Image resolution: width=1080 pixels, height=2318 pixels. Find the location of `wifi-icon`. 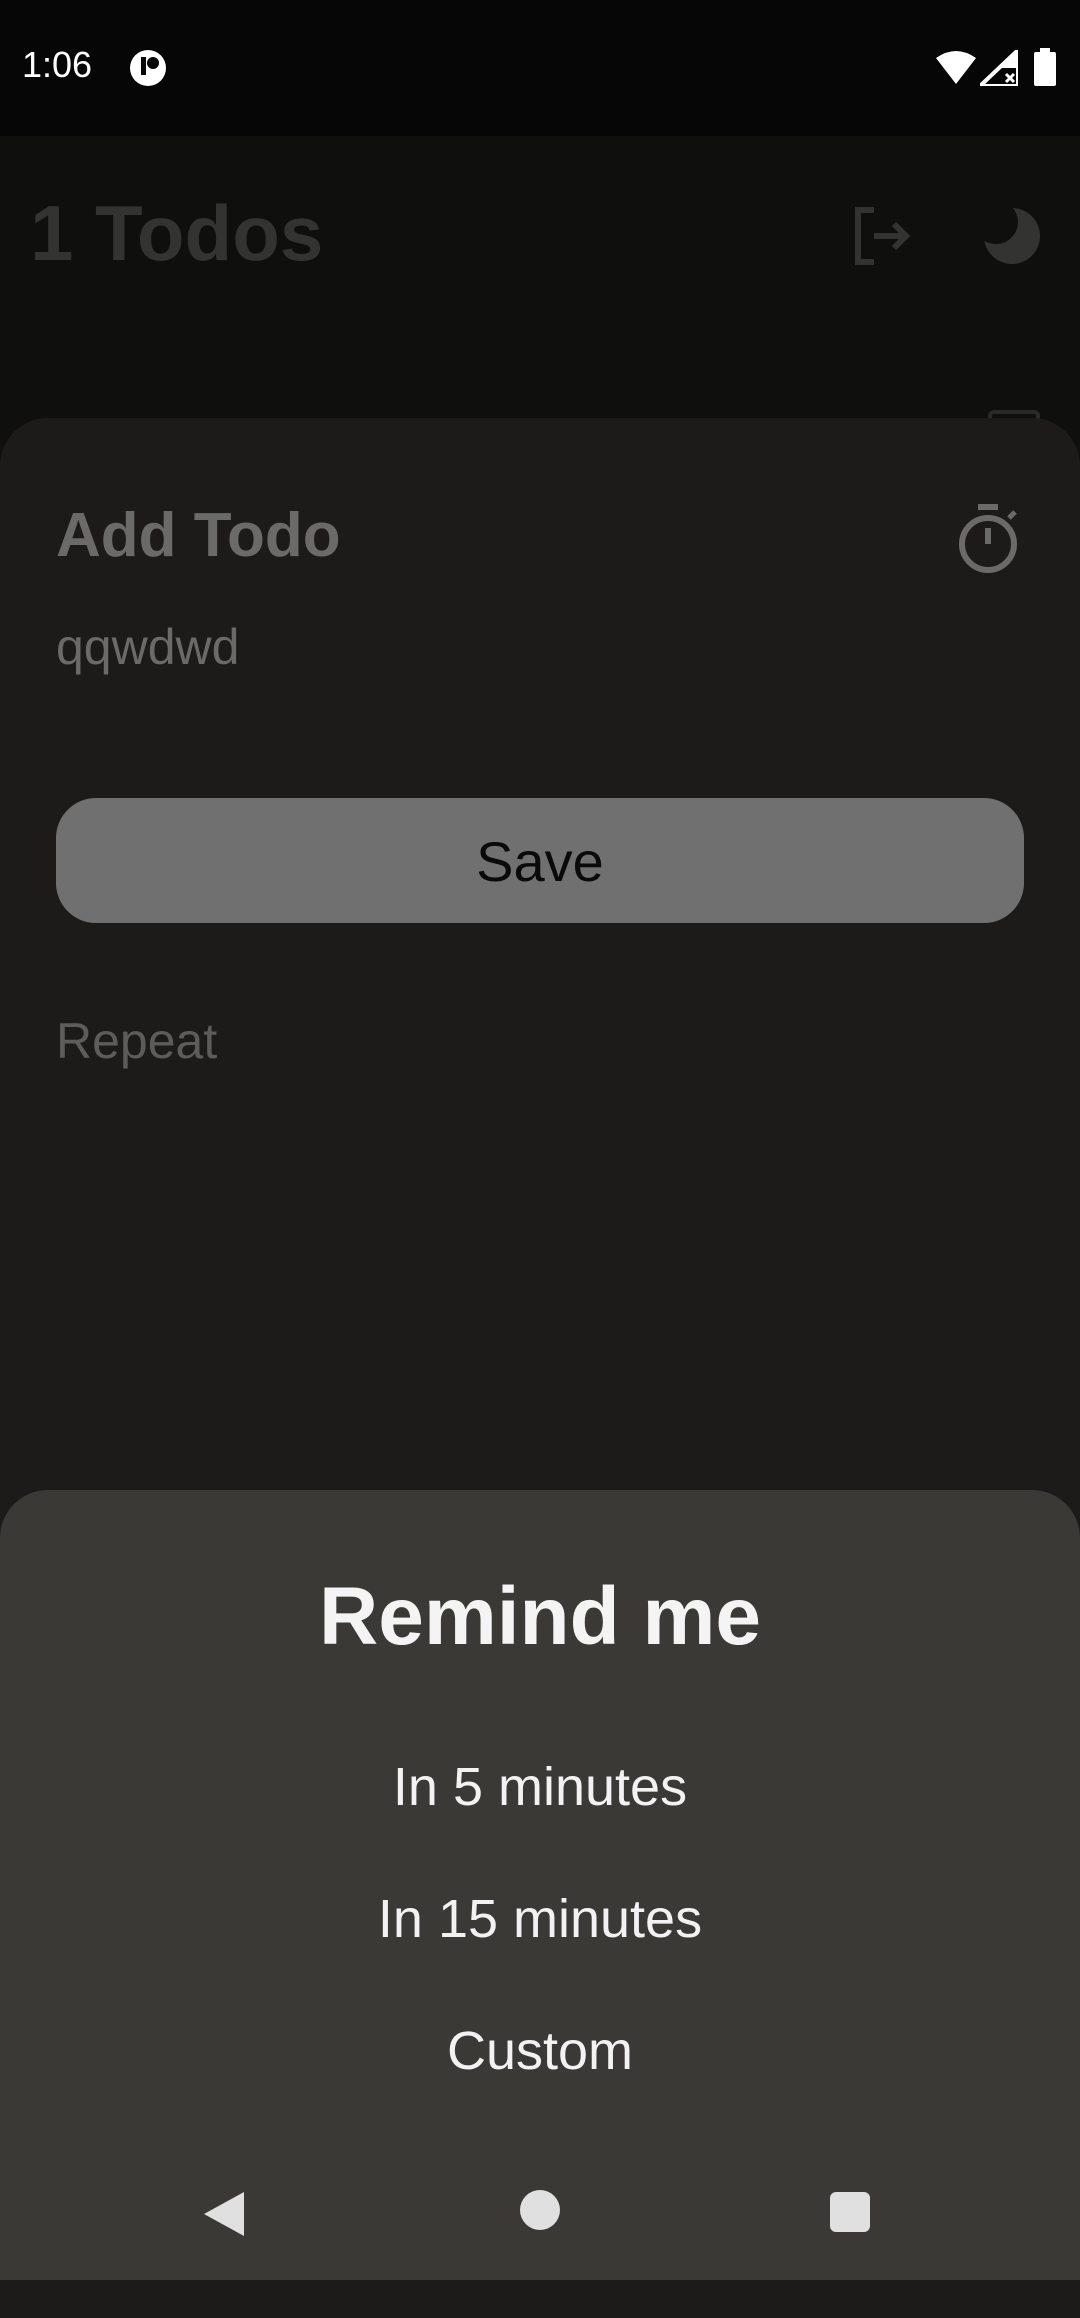

wifi-icon is located at coordinates (956, 67).